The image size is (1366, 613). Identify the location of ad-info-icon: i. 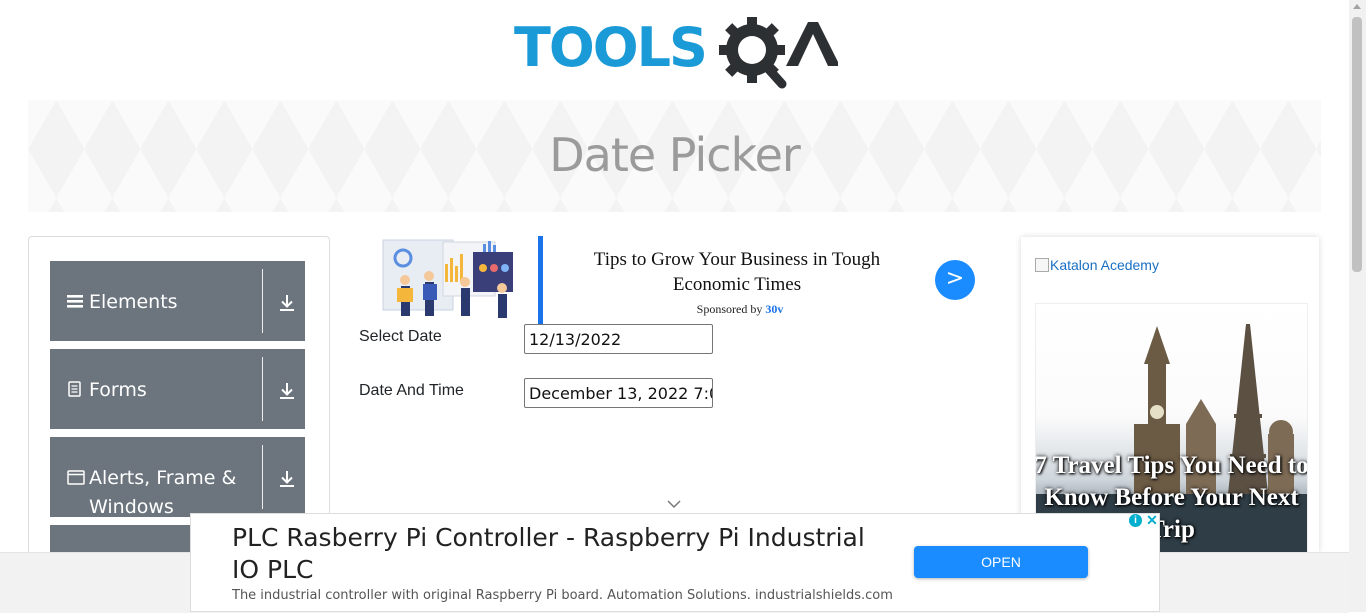
(1135, 520).